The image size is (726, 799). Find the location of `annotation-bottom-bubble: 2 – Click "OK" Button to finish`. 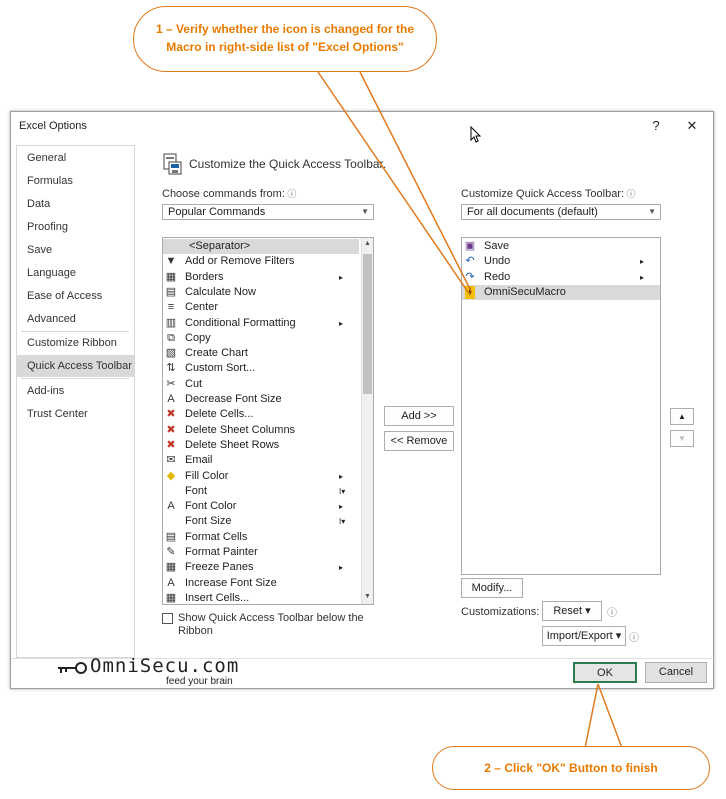

annotation-bottom-bubble: 2 – Click "OK" Button to finish is located at coordinates (571, 768).